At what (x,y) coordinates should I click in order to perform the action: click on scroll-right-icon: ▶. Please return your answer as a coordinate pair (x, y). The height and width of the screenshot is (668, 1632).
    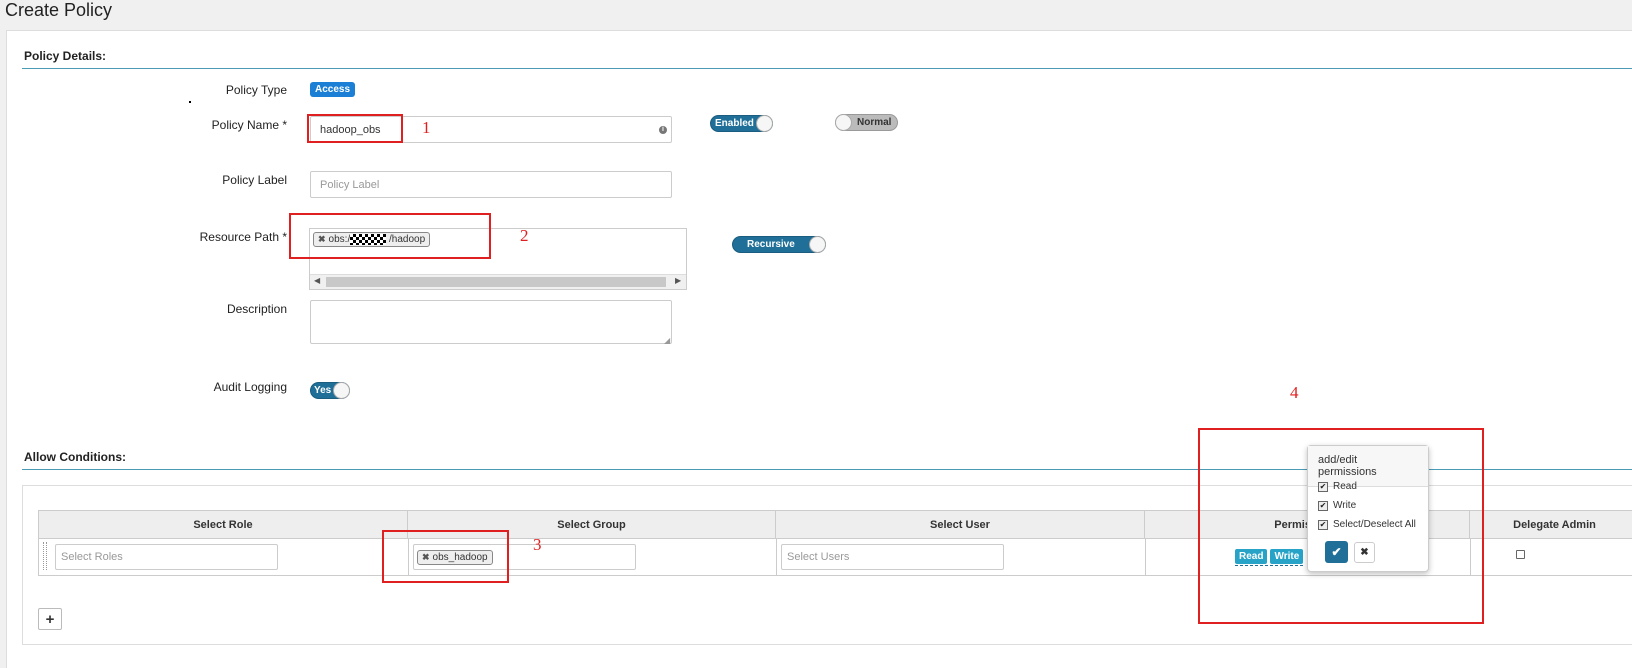
    Looking at the image, I should click on (678, 280).